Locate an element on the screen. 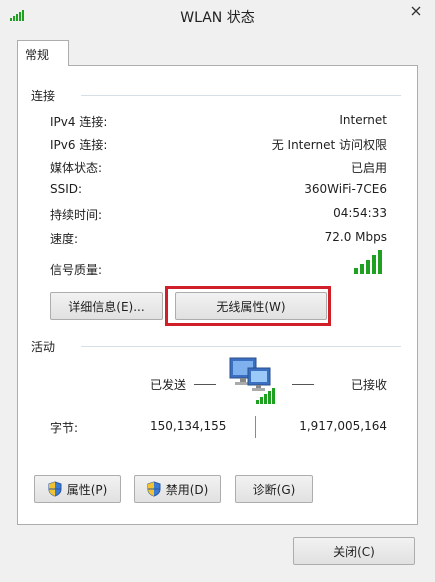 This screenshot has height=582, width=435. duration-label: 持续时间: is located at coordinates (76, 215).